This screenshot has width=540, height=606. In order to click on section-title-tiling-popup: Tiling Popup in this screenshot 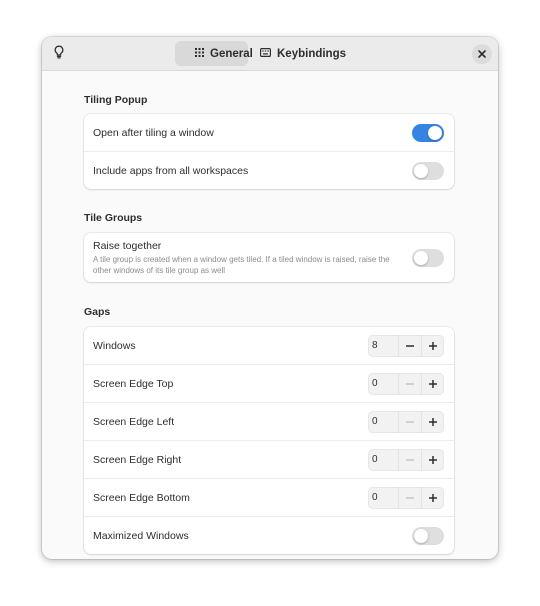, I will do `click(116, 100)`.